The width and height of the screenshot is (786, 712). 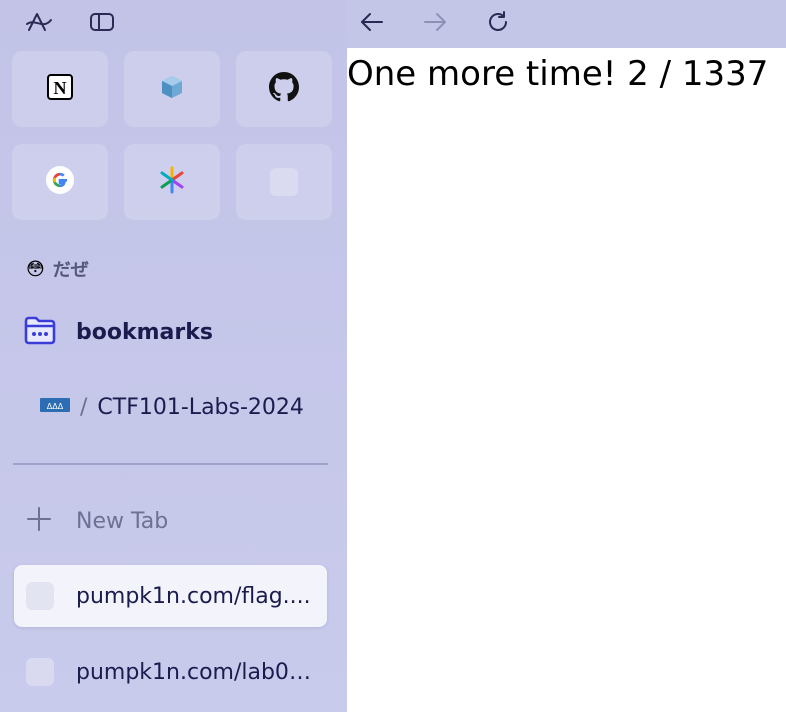 I want to click on pinned-tile-notion: N, so click(x=60, y=89).